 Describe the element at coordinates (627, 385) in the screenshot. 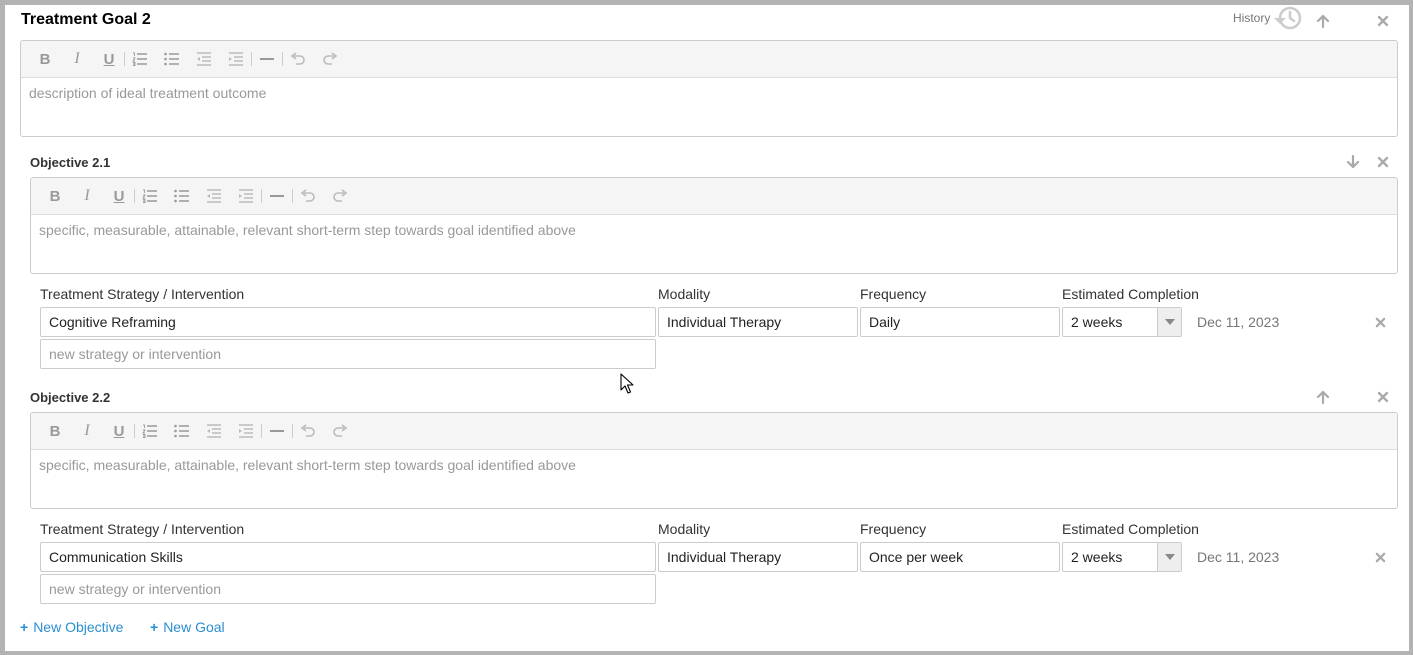

I see `mouse-cursor-icon` at that location.